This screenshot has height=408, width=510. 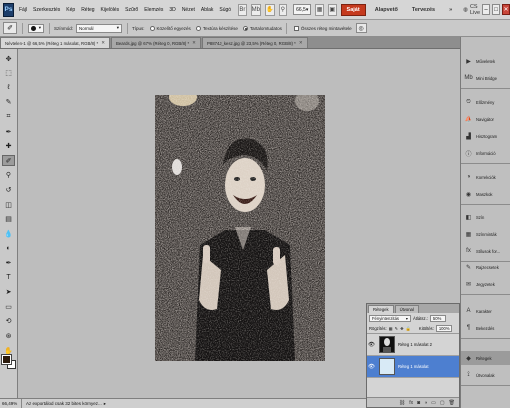 What do you see at coordinates (386, 10) in the screenshot?
I see `workspace-essentials-button: Alapvető` at bounding box center [386, 10].